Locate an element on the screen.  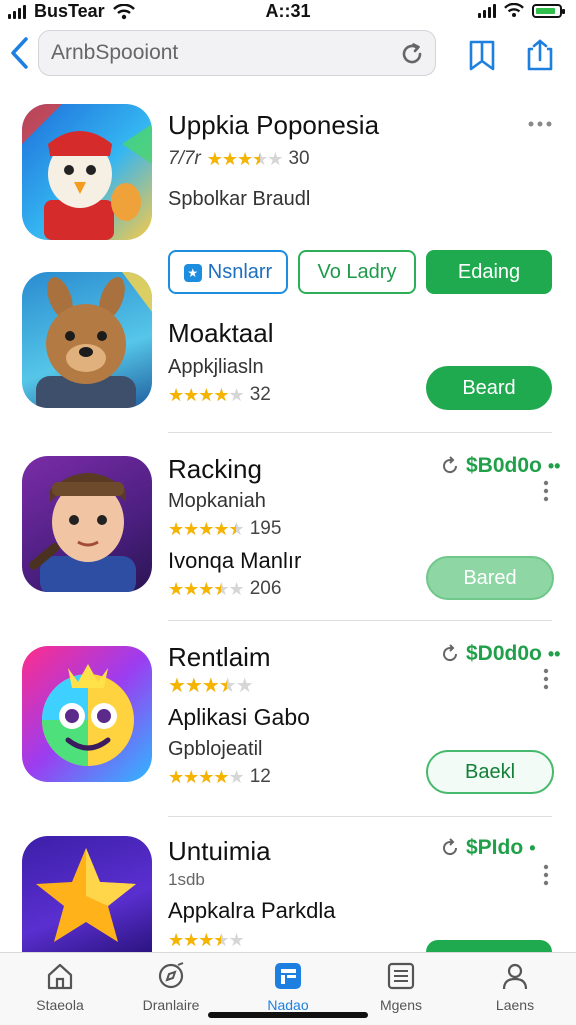
battery-level is located at coordinates (545, 10).